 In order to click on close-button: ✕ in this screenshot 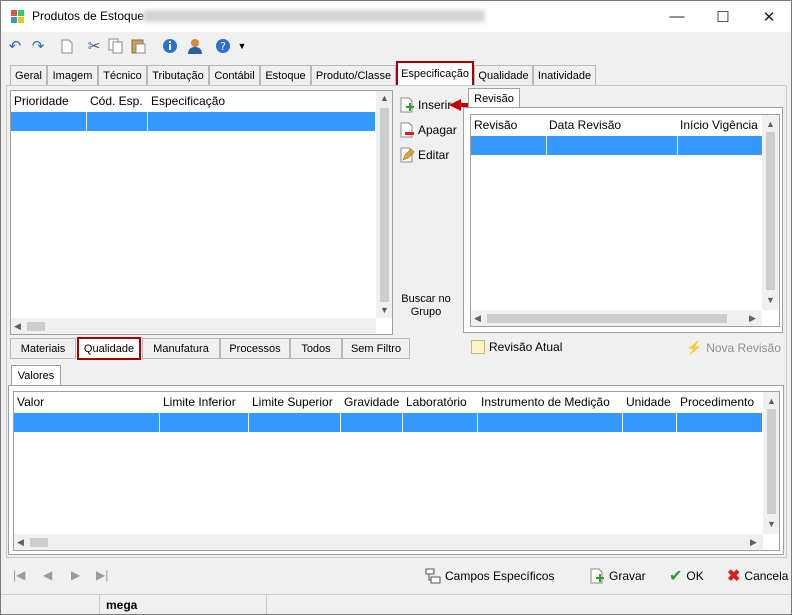, I will do `click(769, 16)`.